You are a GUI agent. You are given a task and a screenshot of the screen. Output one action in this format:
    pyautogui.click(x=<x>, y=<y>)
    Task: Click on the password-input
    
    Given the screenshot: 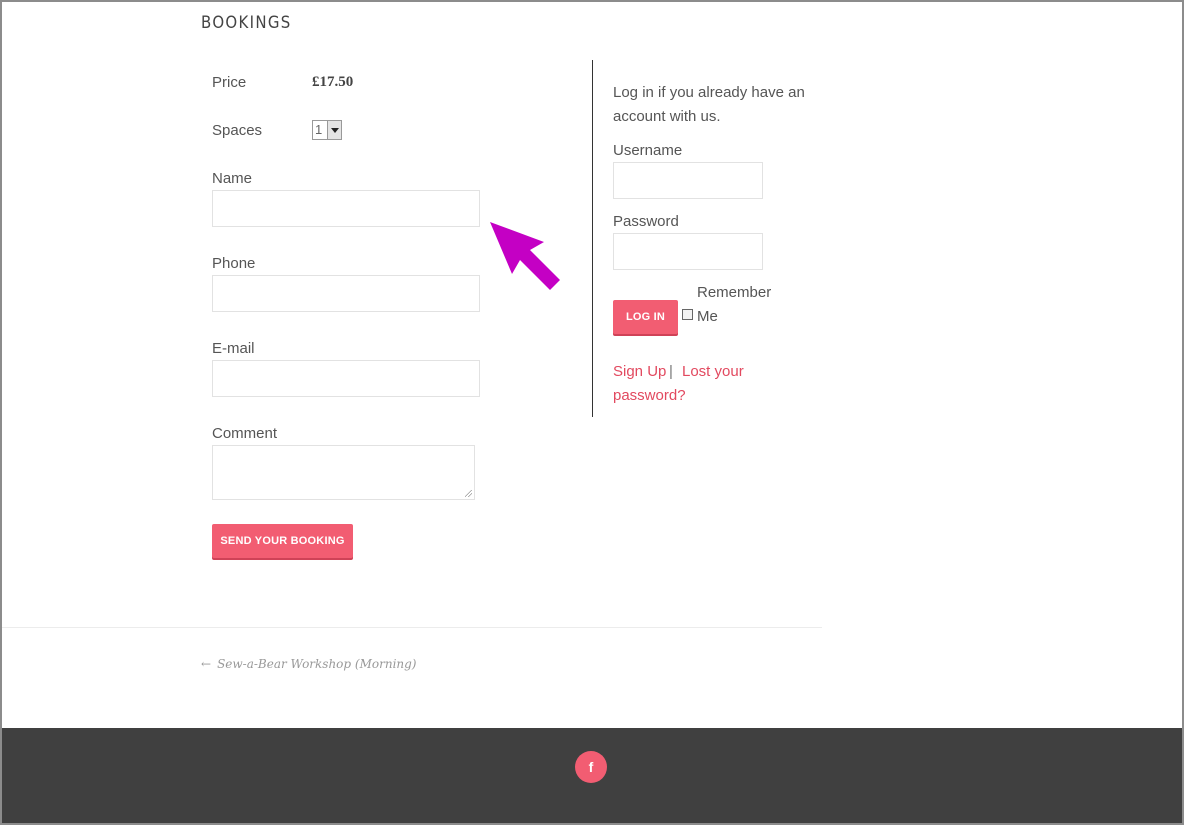 What is the action you would take?
    pyautogui.click(x=688, y=251)
    